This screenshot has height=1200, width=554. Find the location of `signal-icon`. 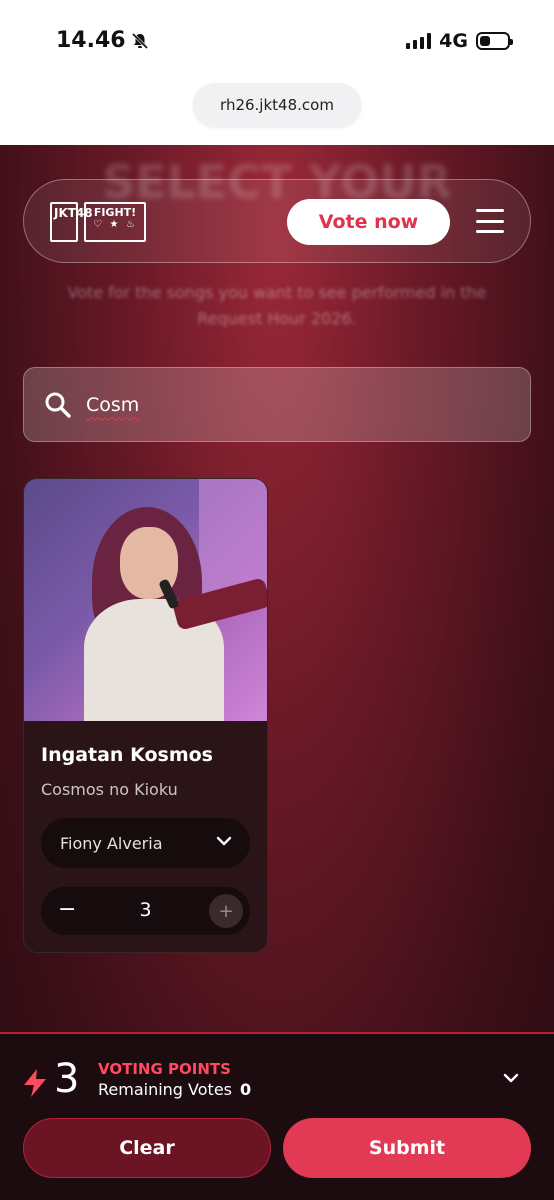

signal-icon is located at coordinates (419, 41).